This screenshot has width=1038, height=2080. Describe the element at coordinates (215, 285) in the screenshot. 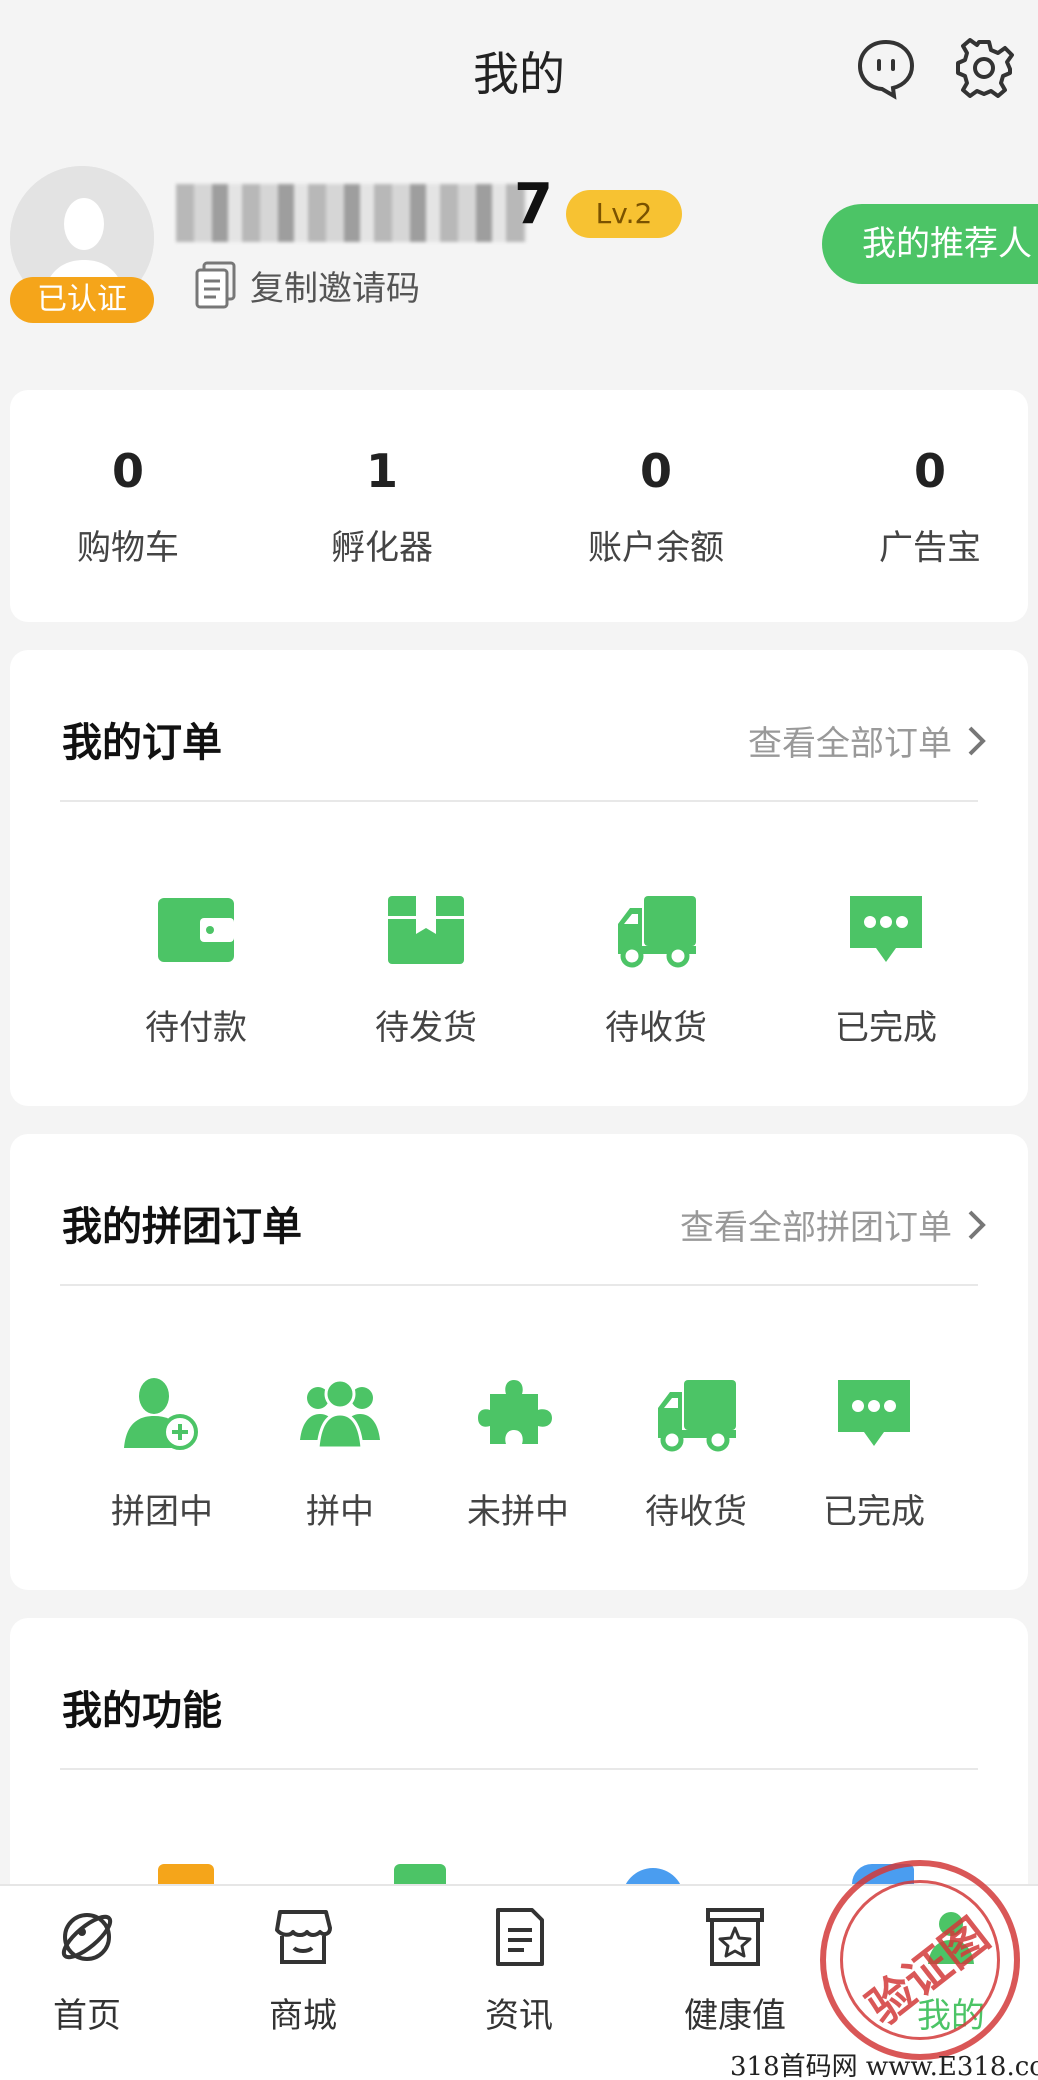

I see `copy-document-icon` at that location.